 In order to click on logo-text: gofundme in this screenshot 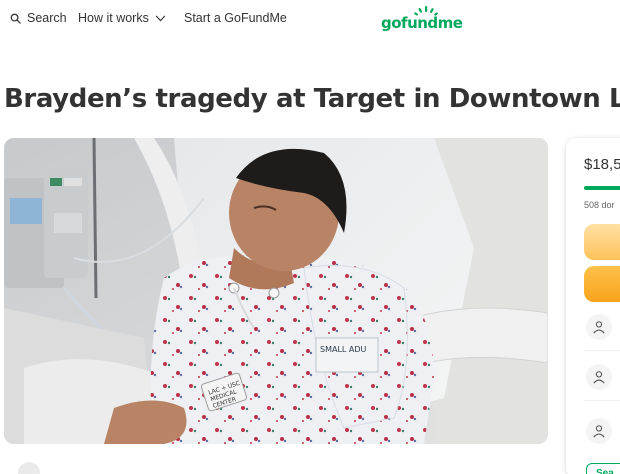, I will do `click(422, 23)`.